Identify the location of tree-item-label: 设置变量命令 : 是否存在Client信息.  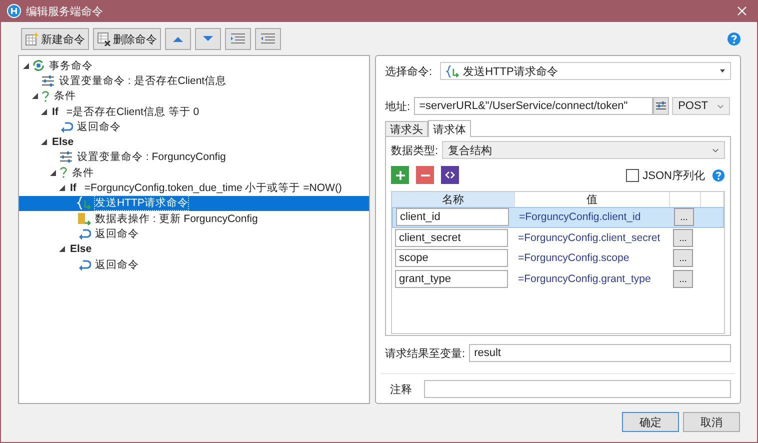
(143, 81).